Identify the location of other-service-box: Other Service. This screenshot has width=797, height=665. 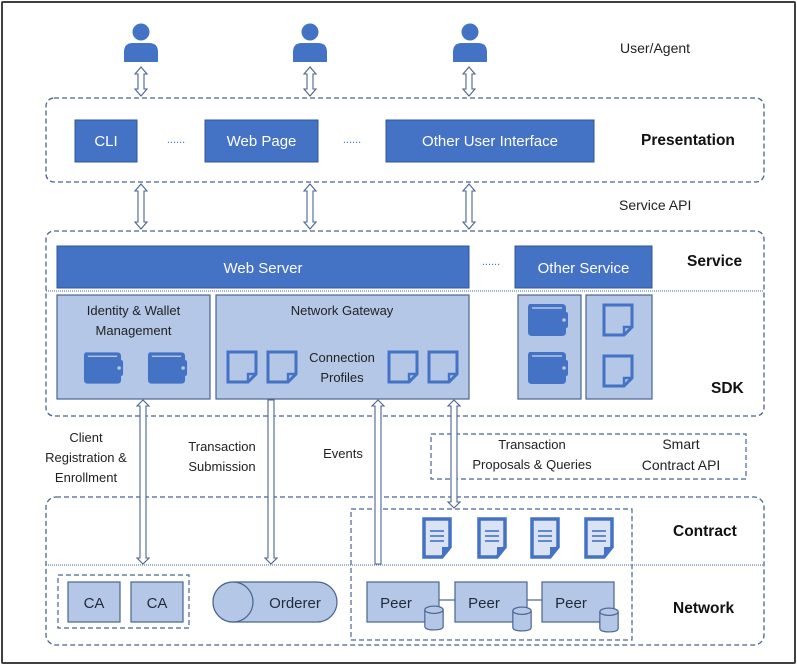
(583, 267).